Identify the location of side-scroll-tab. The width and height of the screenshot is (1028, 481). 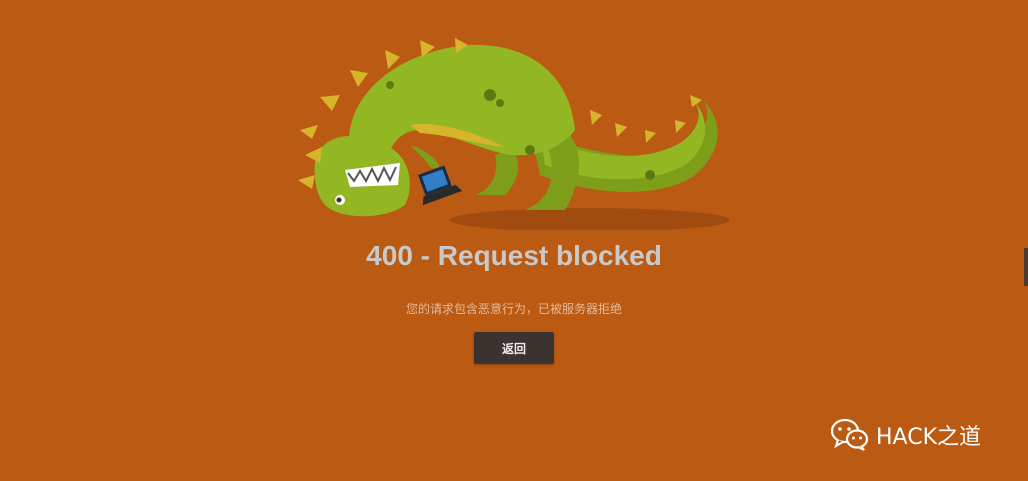
(1026, 267).